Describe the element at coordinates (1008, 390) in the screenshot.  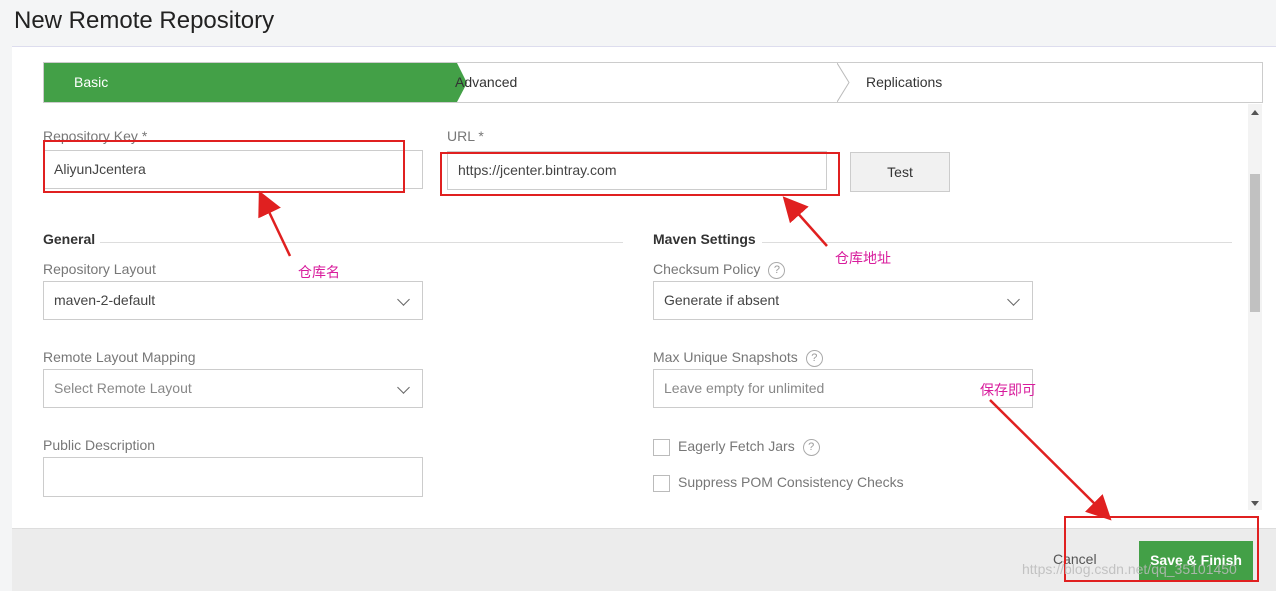
I see `annotation-save-hint: 保存即可` at that location.